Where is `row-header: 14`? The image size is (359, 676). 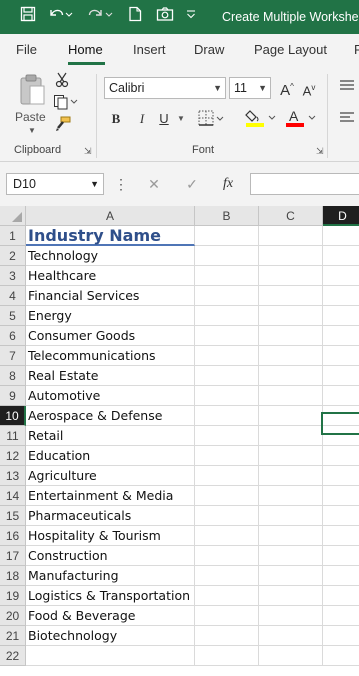 row-header: 14 is located at coordinates (13, 496).